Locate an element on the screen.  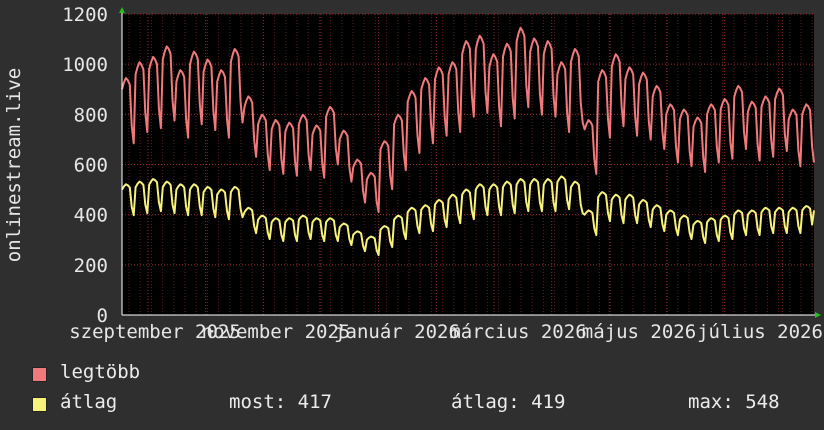
y-tick-label: 200 is located at coordinates (91, 266).